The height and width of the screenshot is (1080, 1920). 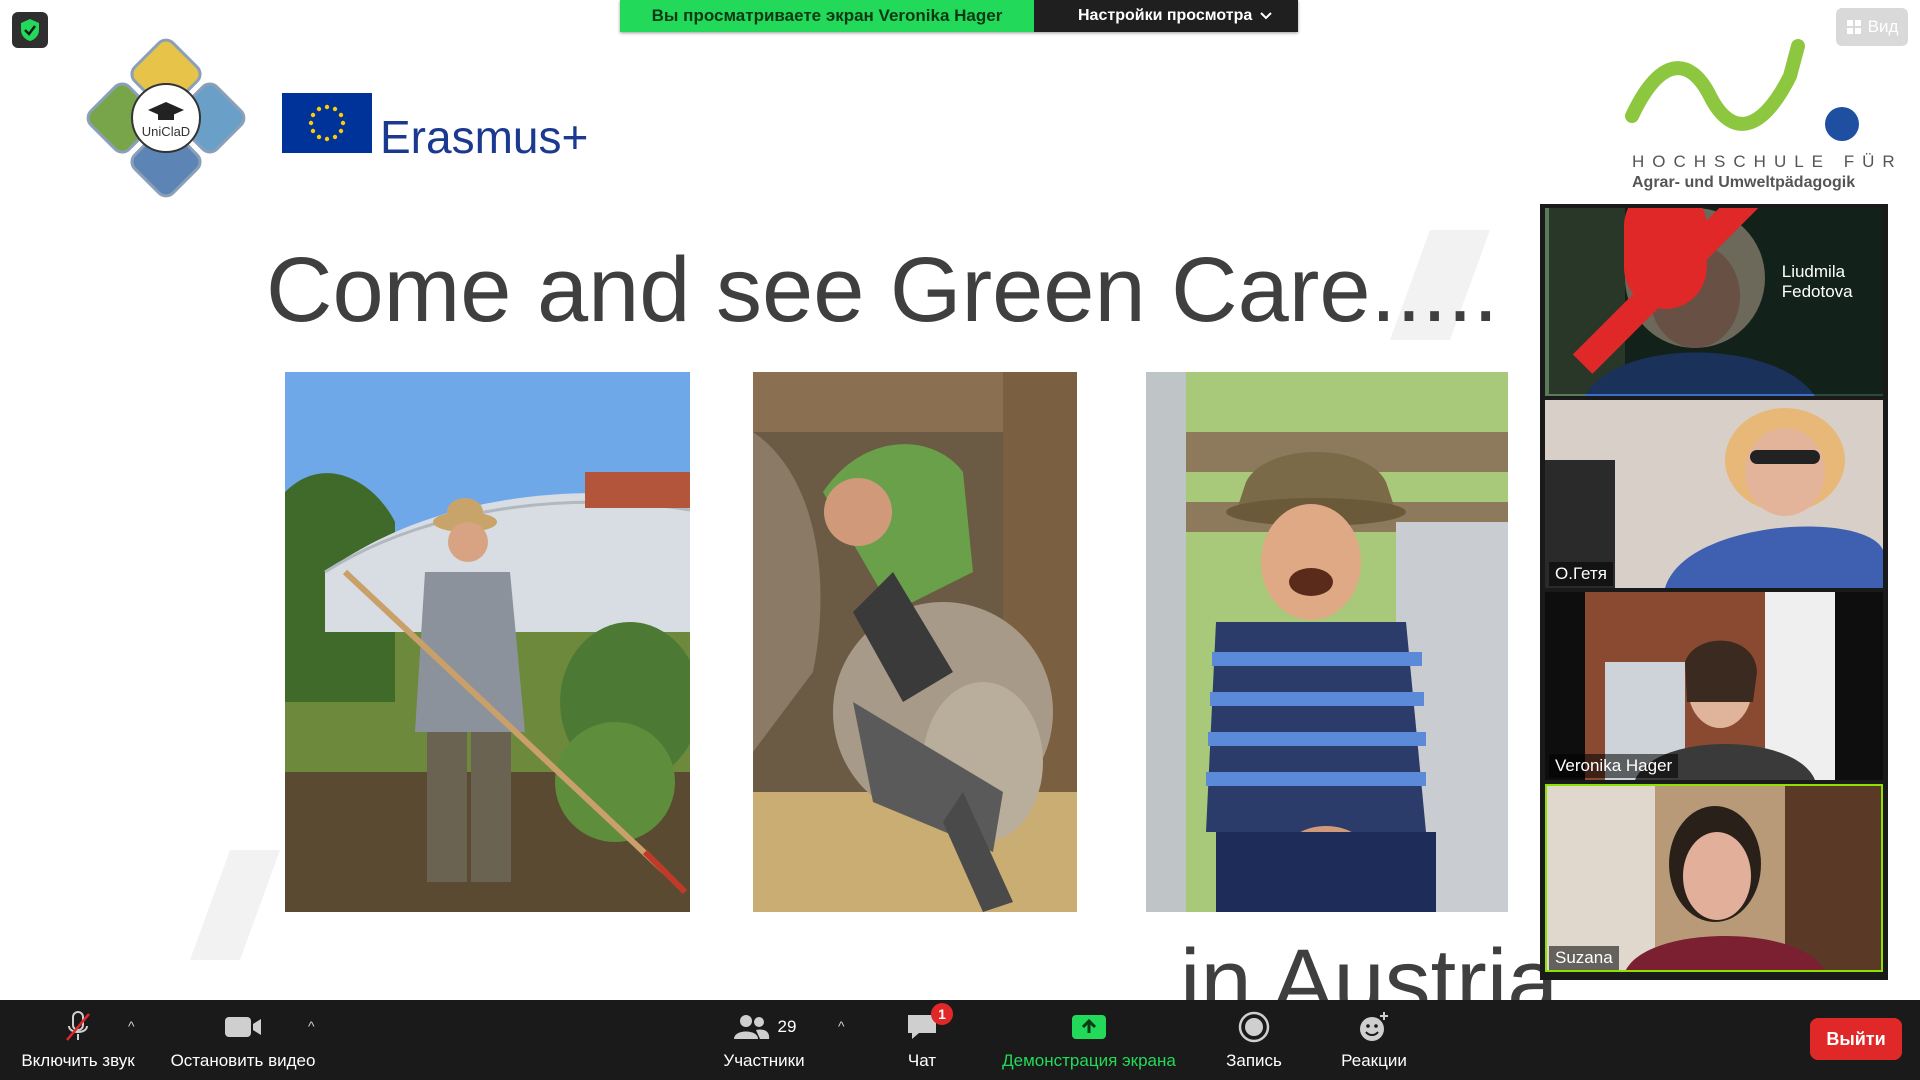 I want to click on slide-photo-gardener, so click(x=487, y=642).